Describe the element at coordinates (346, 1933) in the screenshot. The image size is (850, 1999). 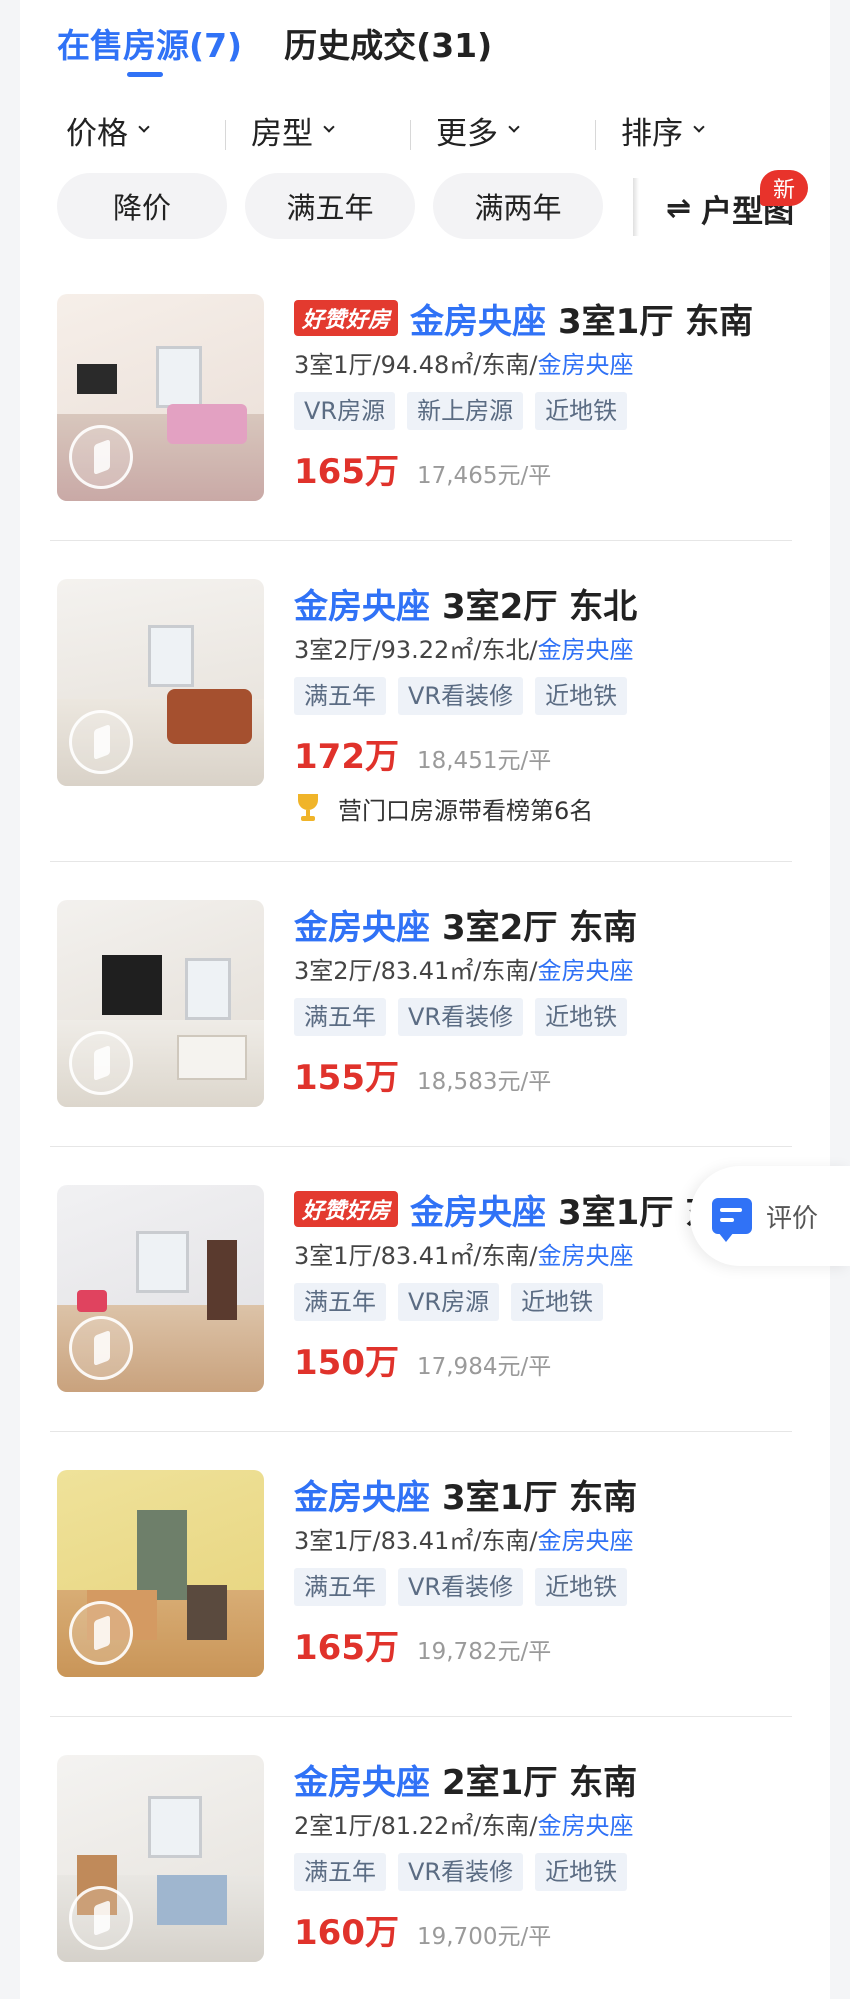
I see `total-price: 160万` at that location.